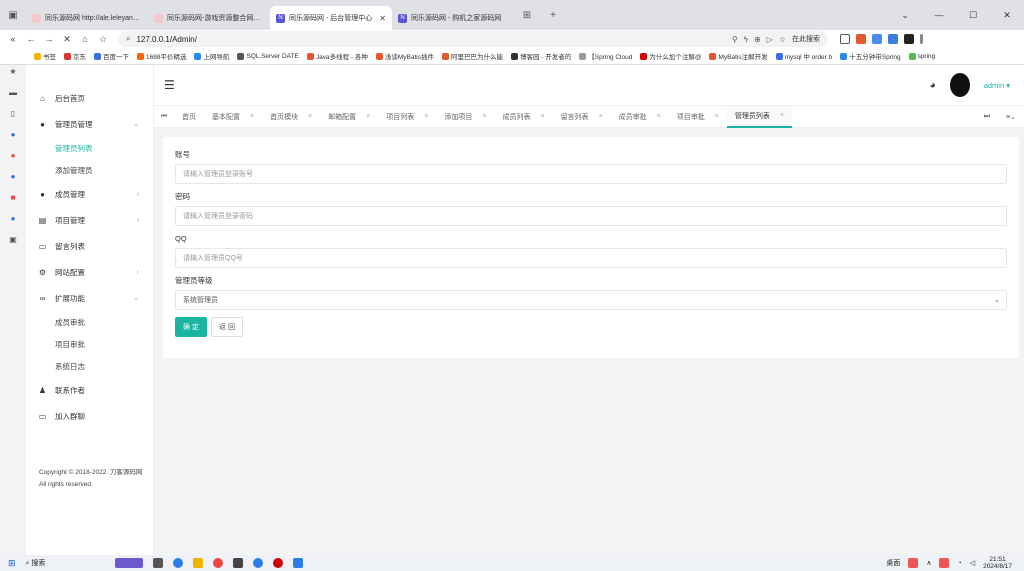 The image size is (1024, 571). I want to click on new-tab-button: +, so click(553, 15).